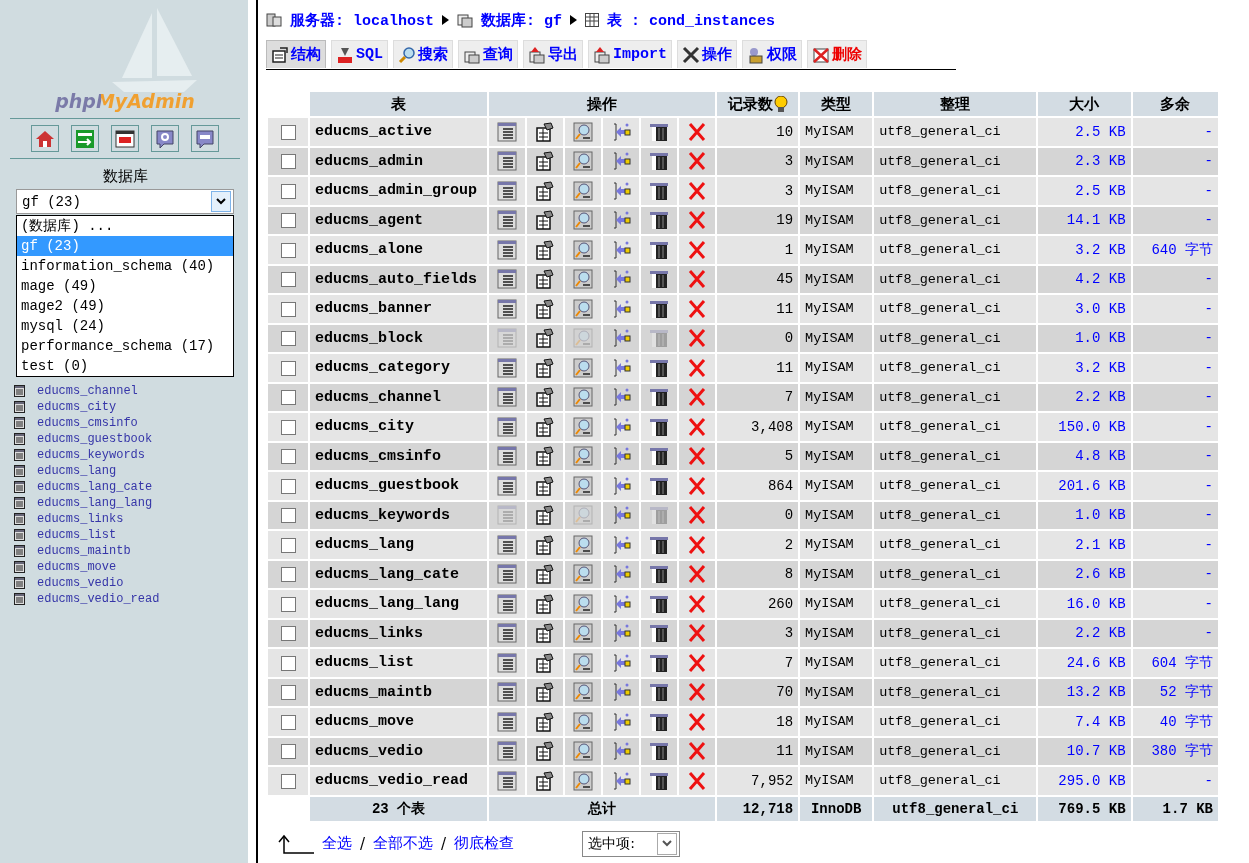  I want to click on dropdown-option: mage2 (49), so click(125, 306).